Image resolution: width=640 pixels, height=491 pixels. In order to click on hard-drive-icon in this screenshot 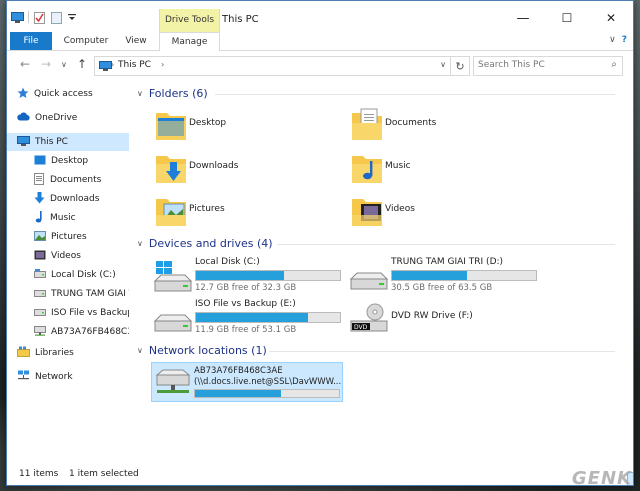, I will do `click(173, 320)`.